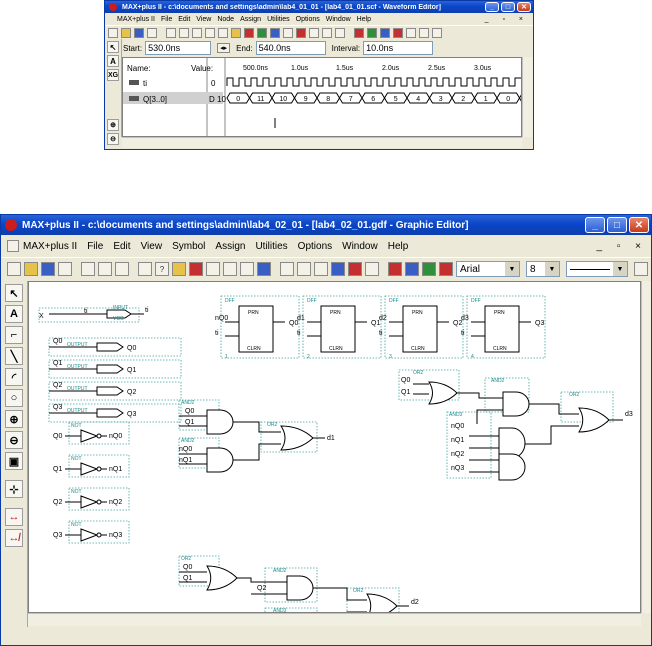 This screenshot has height=646, width=652. I want to click on font-size-select: 8 ▼, so click(543, 269).